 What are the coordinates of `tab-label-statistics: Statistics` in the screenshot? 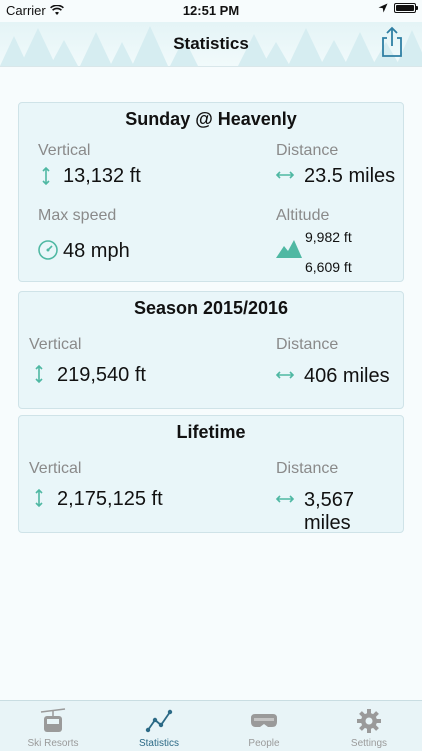 It's located at (158, 743).